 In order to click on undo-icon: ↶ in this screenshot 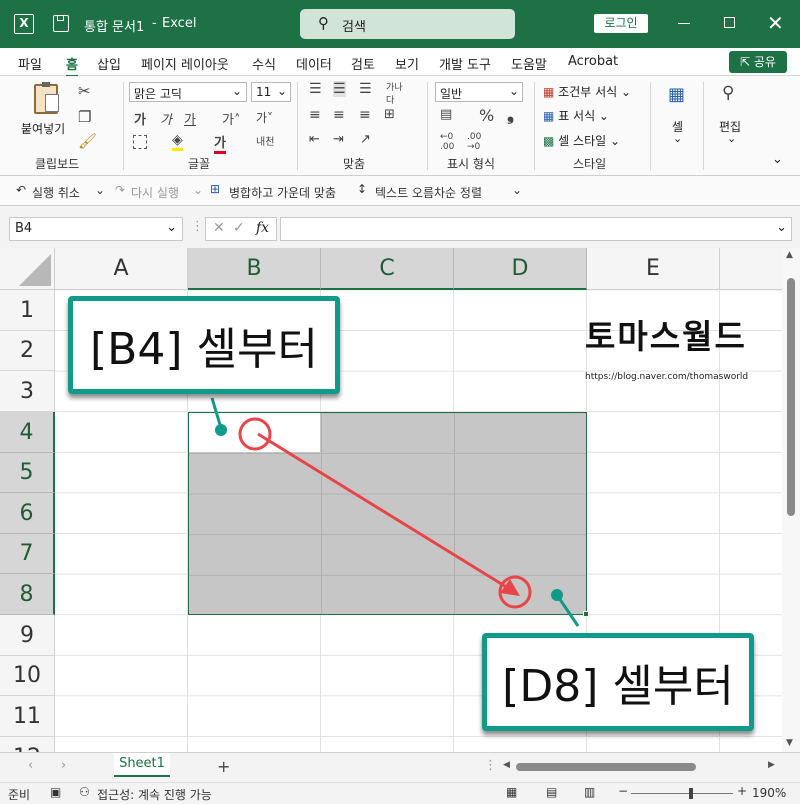, I will do `click(21, 190)`.